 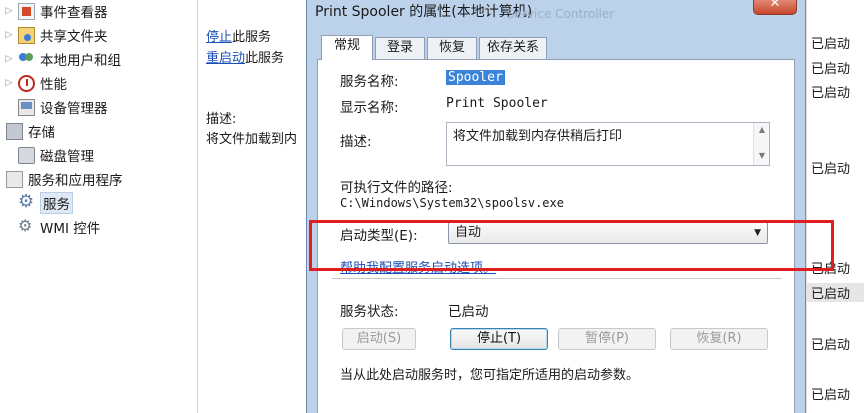 What do you see at coordinates (35, 83) in the screenshot?
I see `tree-item-performance: ▷ 性能` at bounding box center [35, 83].